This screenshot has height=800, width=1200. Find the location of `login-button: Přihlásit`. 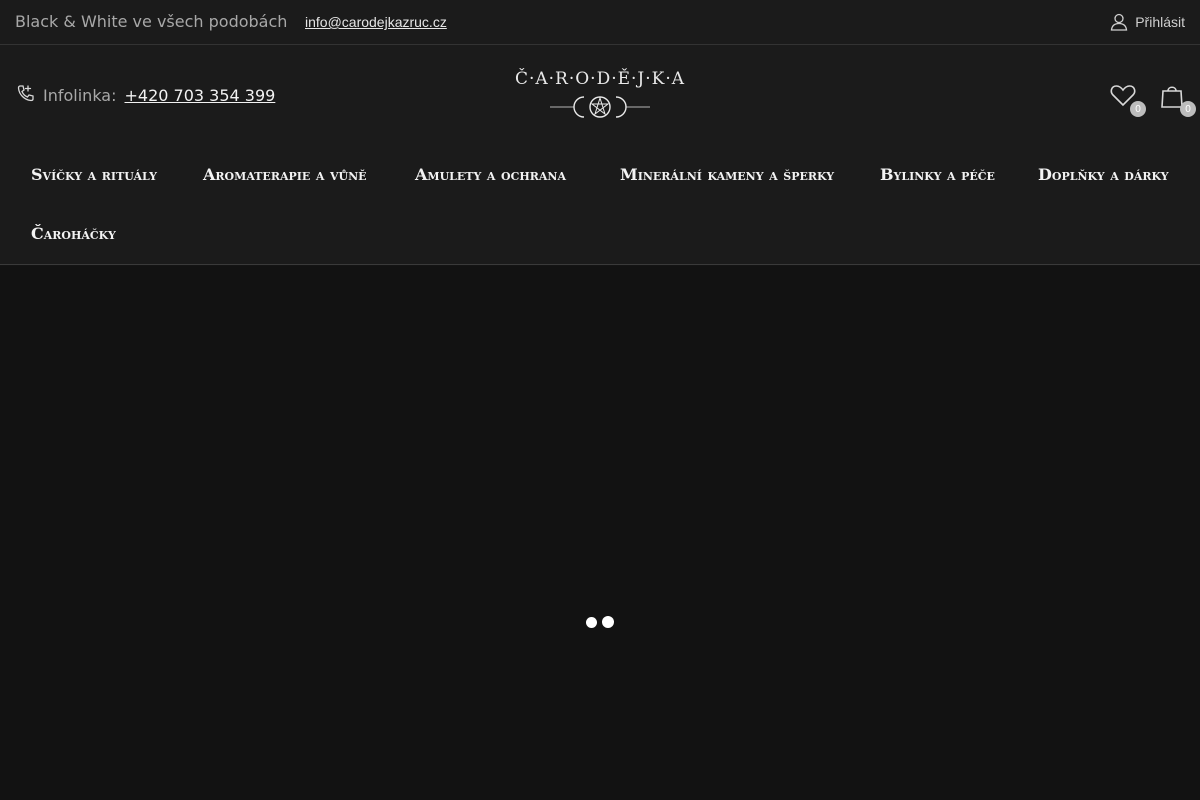

login-button: Přihlásit is located at coordinates (1147, 22).